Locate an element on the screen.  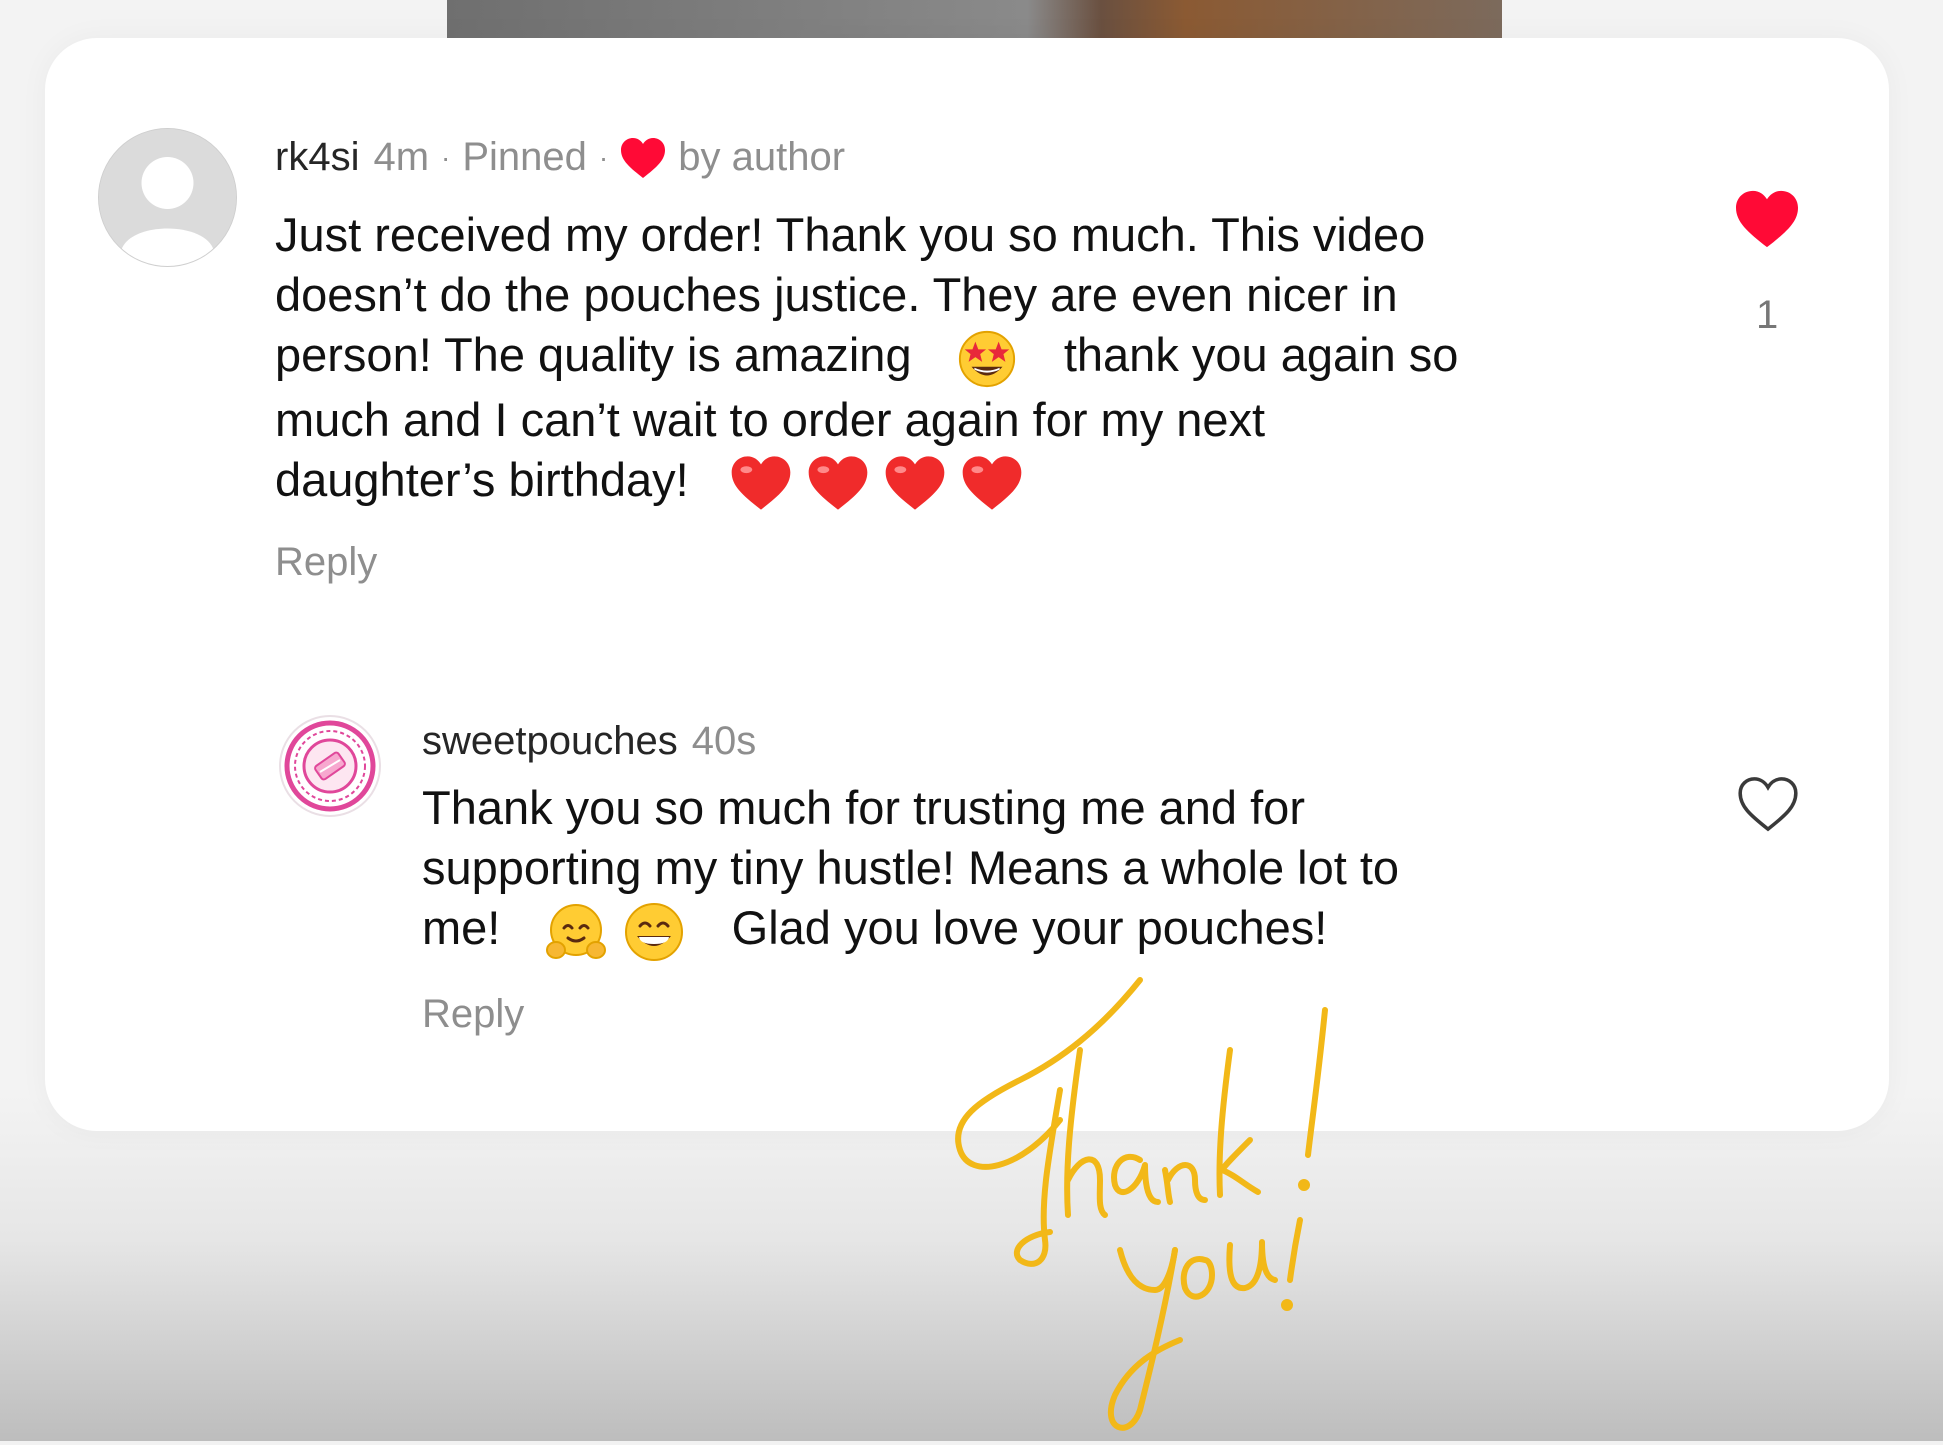
sweetpouches-logo-icon is located at coordinates (330, 766).